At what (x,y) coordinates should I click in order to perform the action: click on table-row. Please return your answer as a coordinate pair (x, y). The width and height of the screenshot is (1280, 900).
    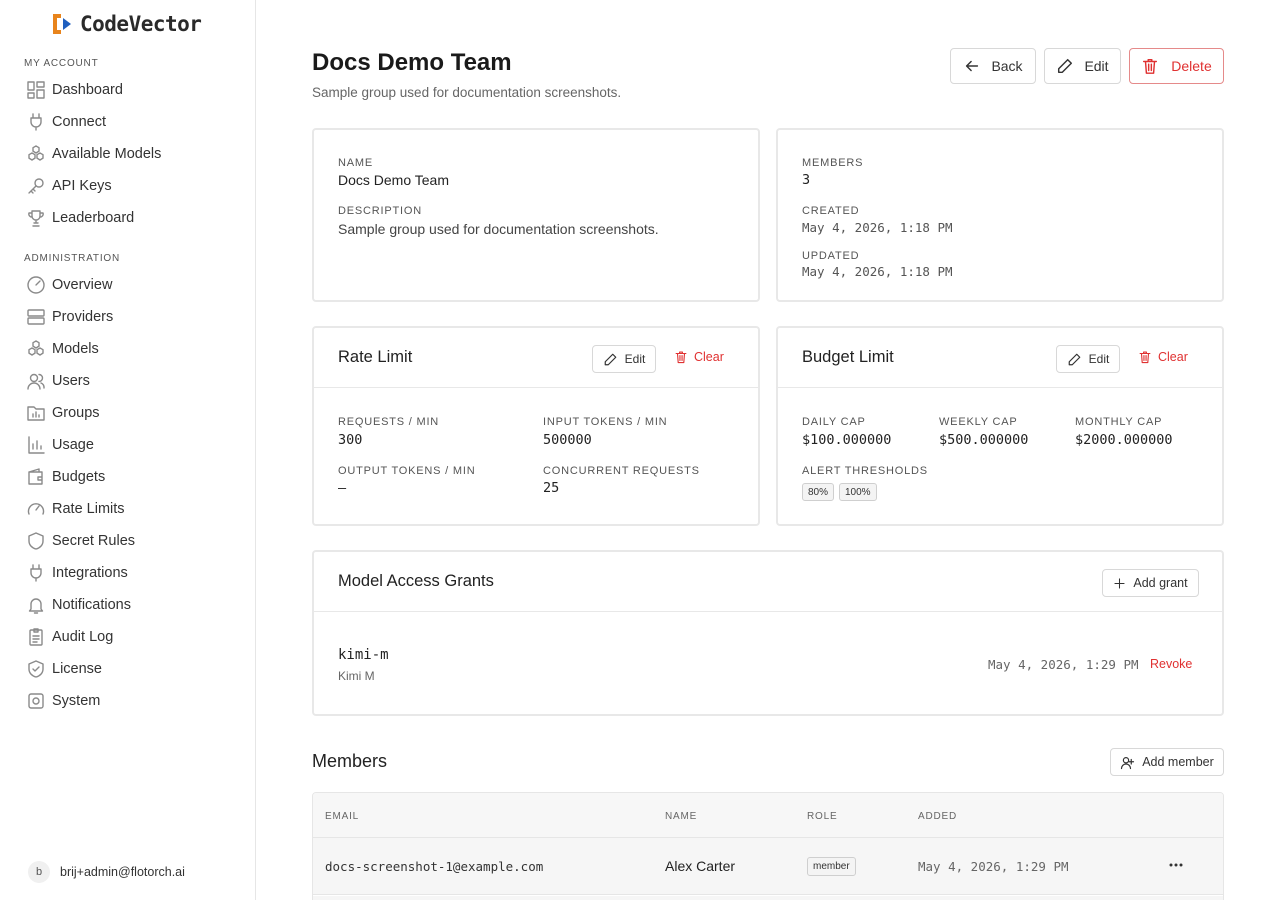
    Looking at the image, I should click on (768, 898).